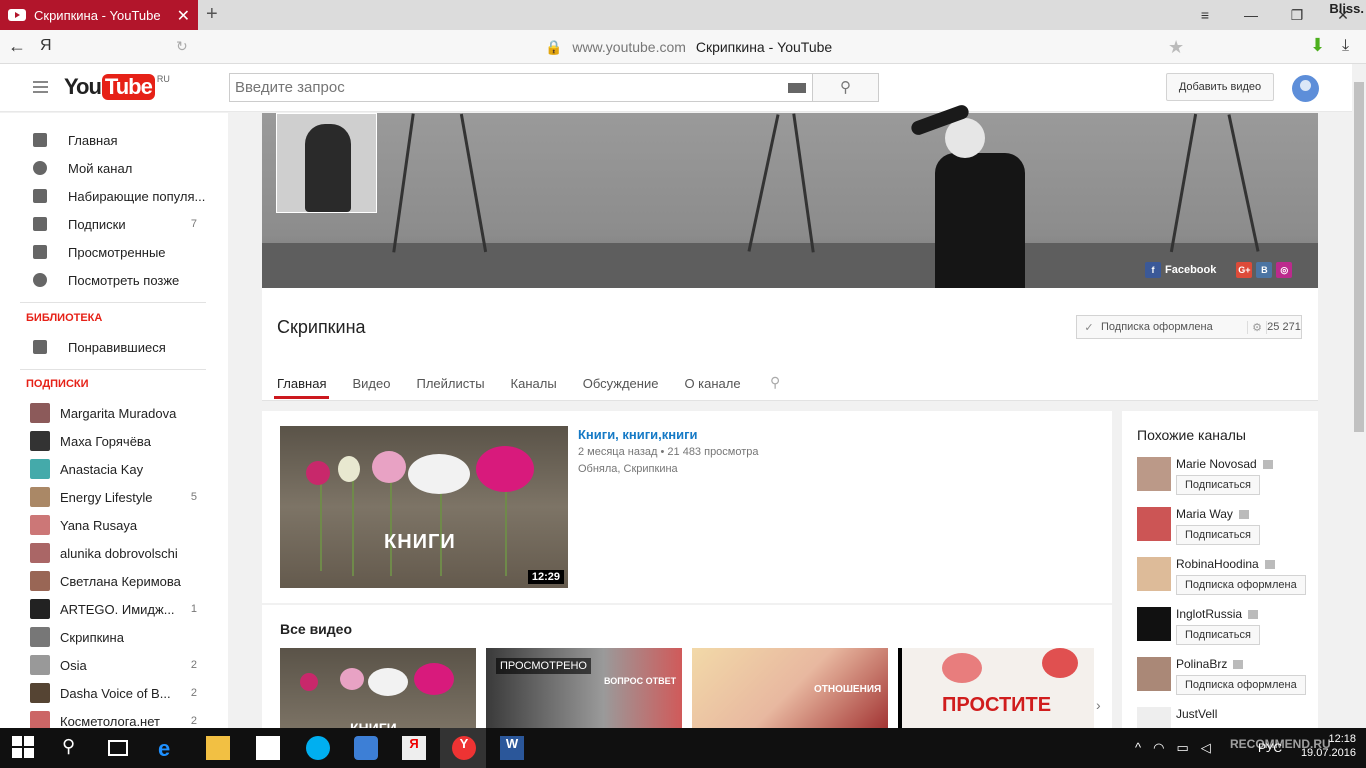 This screenshot has width=1366, height=768. What do you see at coordinates (1217, 614) in the screenshot?
I see `related-channel-name: InglotRussia` at bounding box center [1217, 614].